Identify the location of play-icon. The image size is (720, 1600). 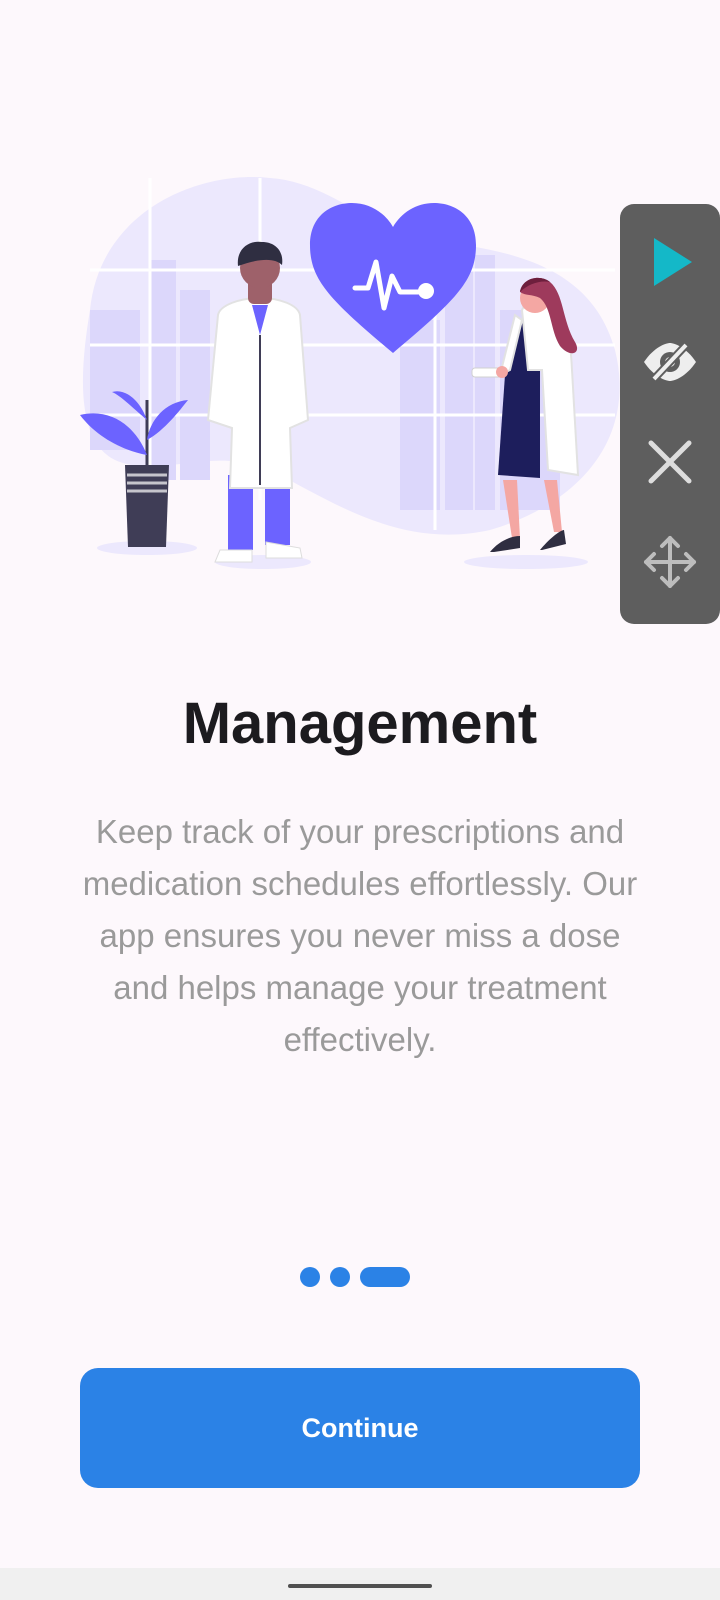
(673, 262).